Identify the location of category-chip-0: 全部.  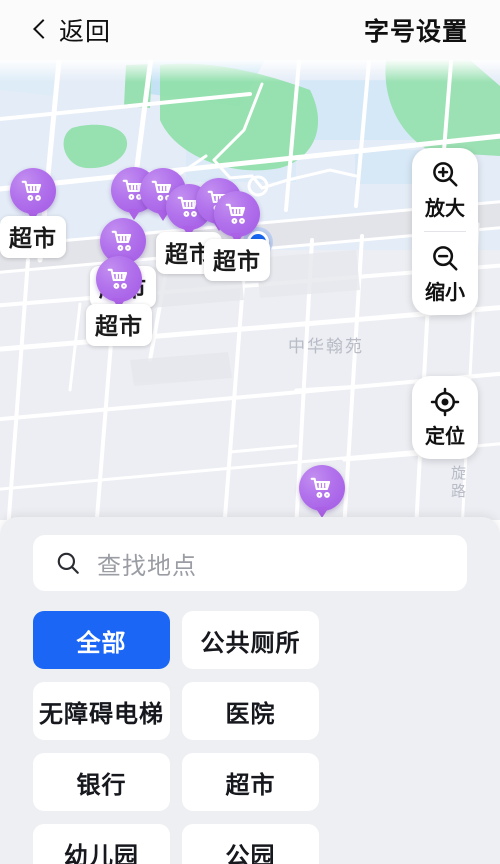
(101, 640).